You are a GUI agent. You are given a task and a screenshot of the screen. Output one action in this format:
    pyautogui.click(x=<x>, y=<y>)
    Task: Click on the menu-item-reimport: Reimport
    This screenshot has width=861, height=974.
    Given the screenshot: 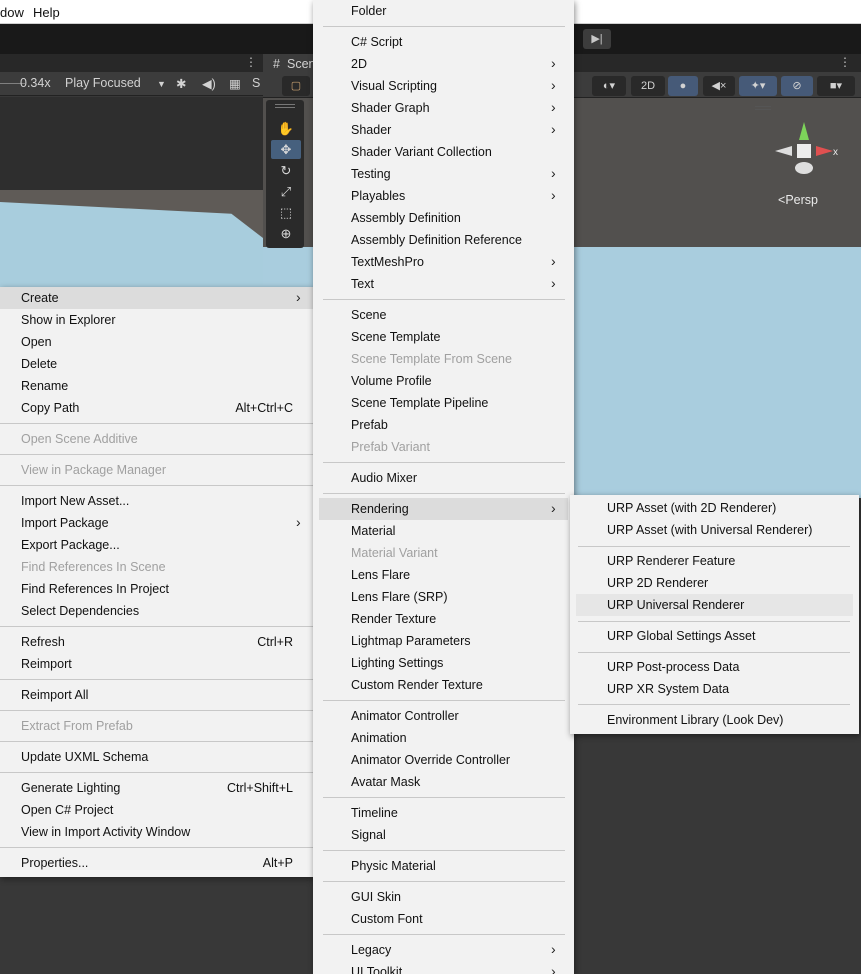 What is the action you would take?
    pyautogui.click(x=156, y=664)
    